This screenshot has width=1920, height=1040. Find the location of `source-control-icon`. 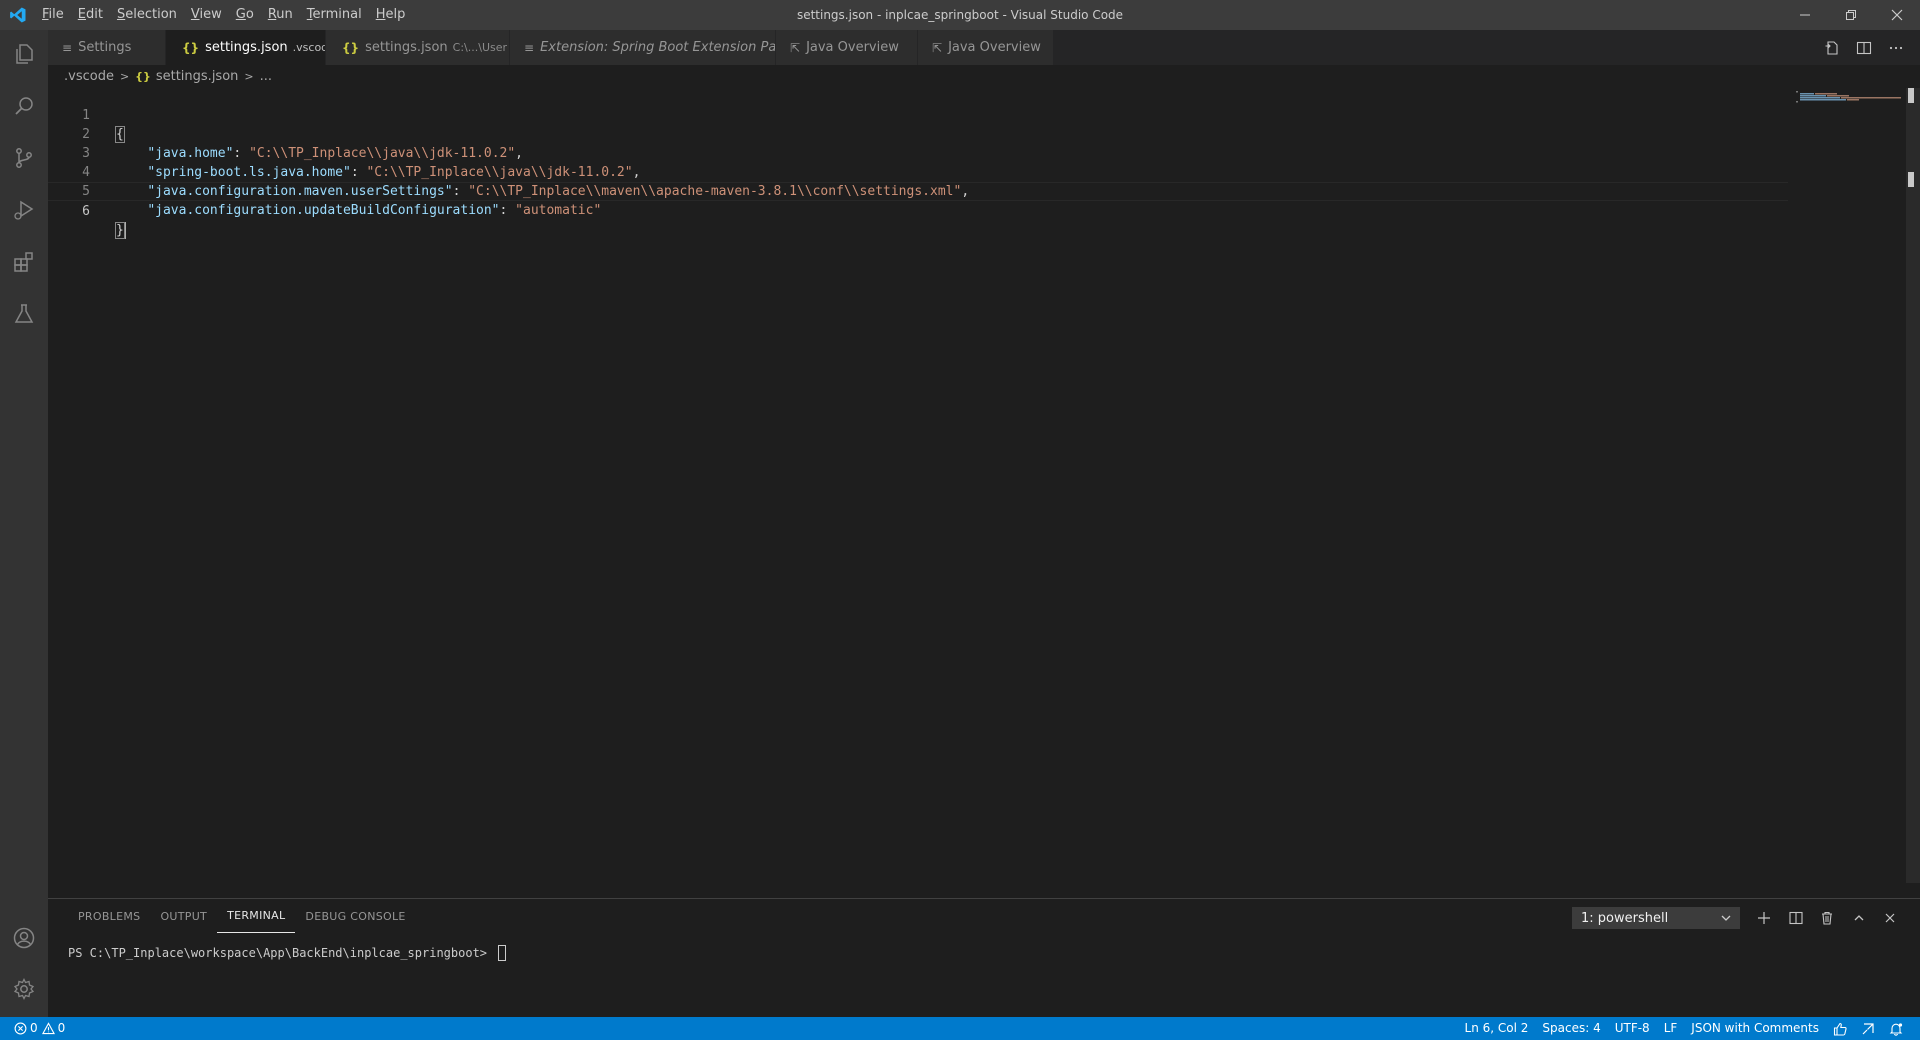

source-control-icon is located at coordinates (24, 158).